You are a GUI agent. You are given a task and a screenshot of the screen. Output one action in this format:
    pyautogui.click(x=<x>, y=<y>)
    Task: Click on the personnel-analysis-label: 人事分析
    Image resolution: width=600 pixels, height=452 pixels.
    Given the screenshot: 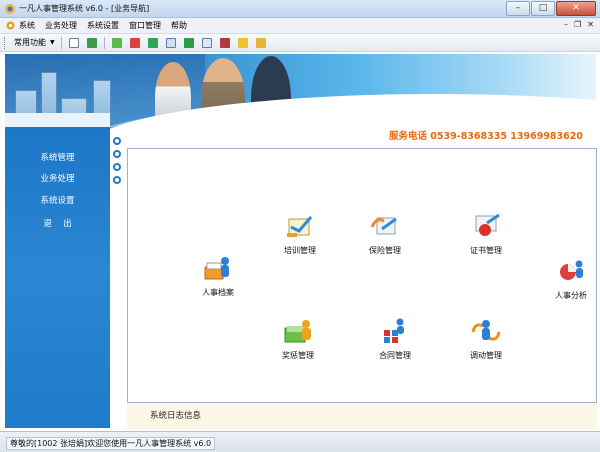 What is the action you would take?
    pyautogui.click(x=571, y=295)
    